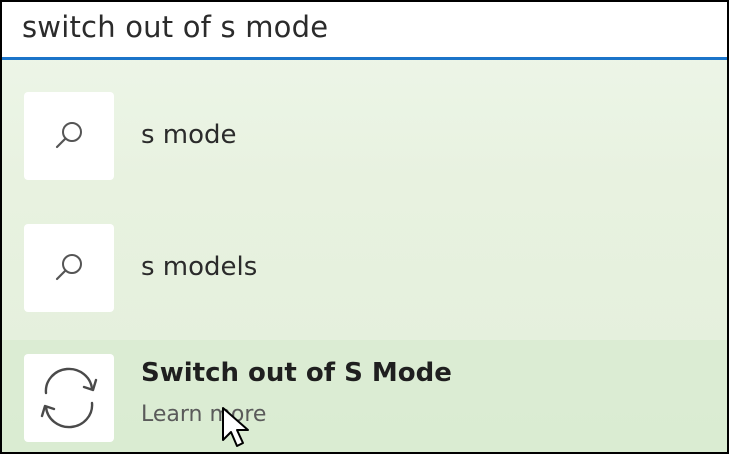 The image size is (729, 454). What do you see at coordinates (189, 135) in the screenshot?
I see `result-label: s mode` at bounding box center [189, 135].